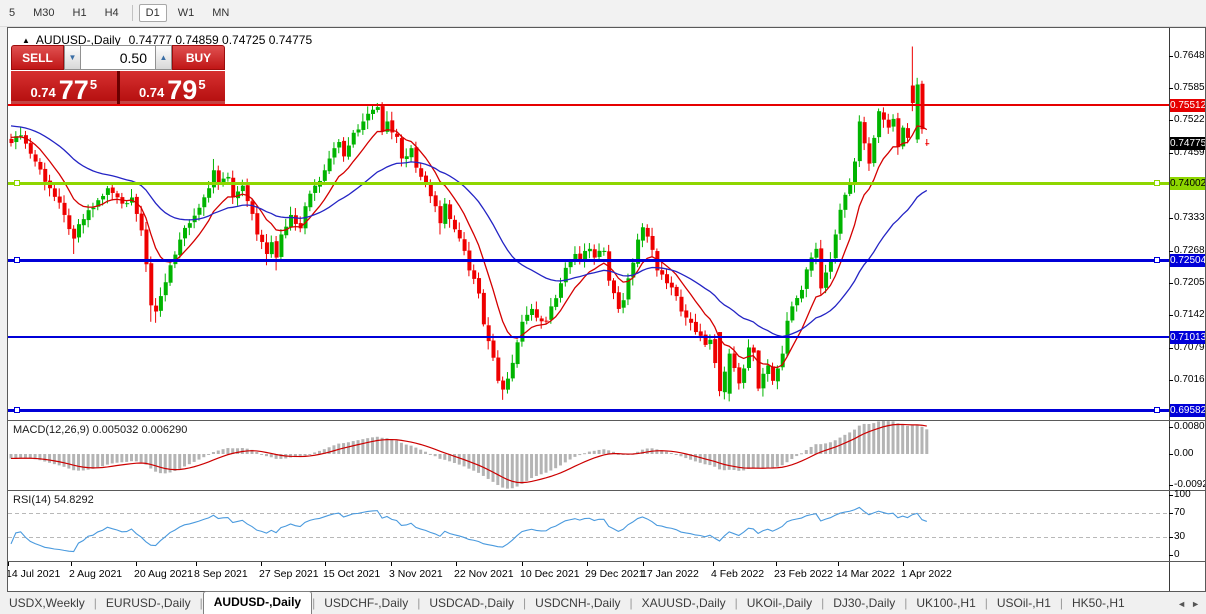  Describe the element at coordinates (1177, 554) in the screenshot. I see `rsi-tick-0: 0` at that location.